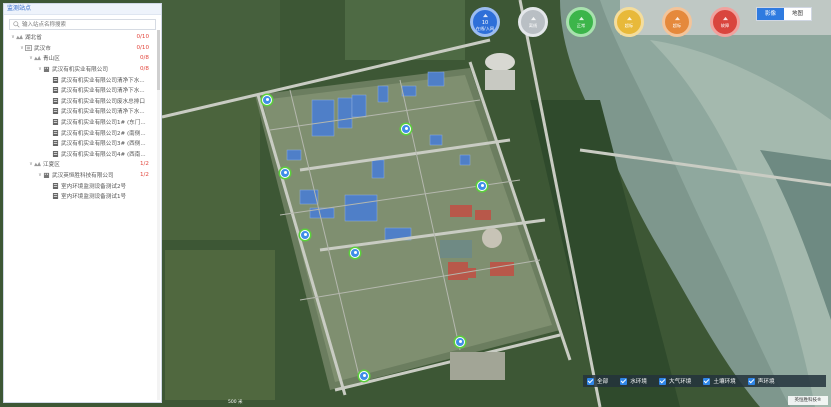 This screenshot has width=831, height=407. I want to click on tree-node-label: 室内环境监测设备测试1号, so click(94, 197).